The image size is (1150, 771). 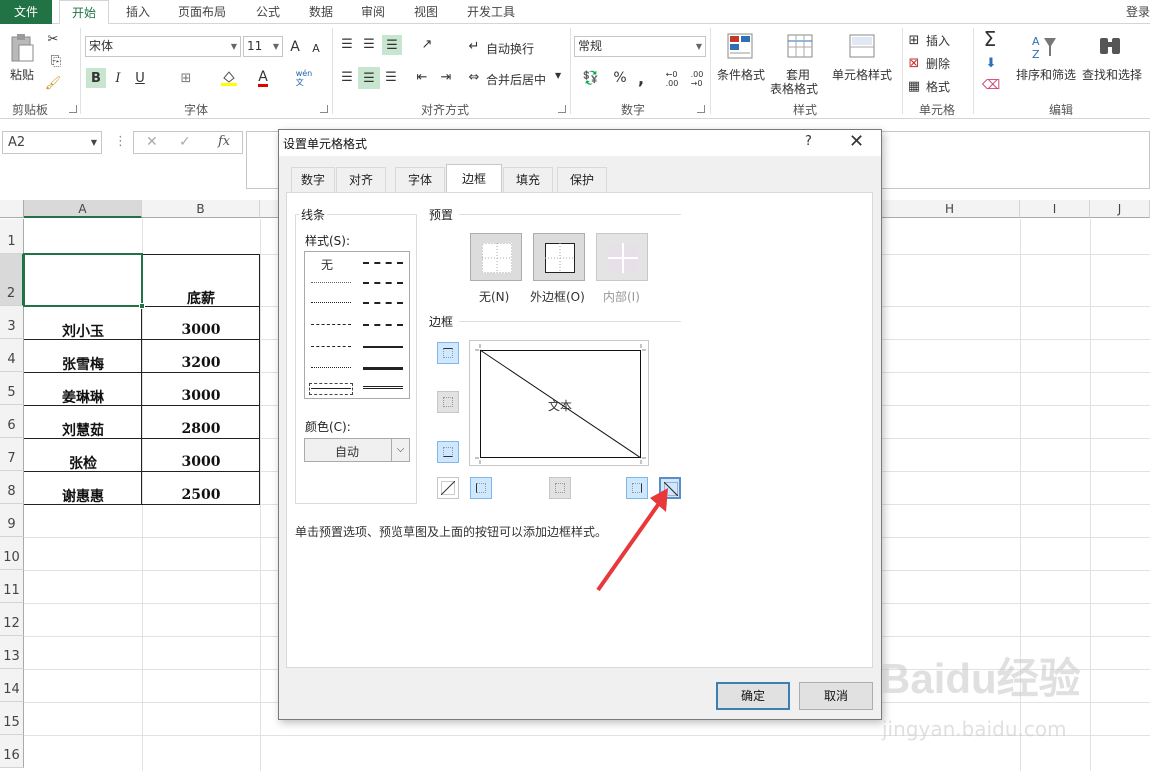 I want to click on row-header-5: 5, so click(x=12, y=388).